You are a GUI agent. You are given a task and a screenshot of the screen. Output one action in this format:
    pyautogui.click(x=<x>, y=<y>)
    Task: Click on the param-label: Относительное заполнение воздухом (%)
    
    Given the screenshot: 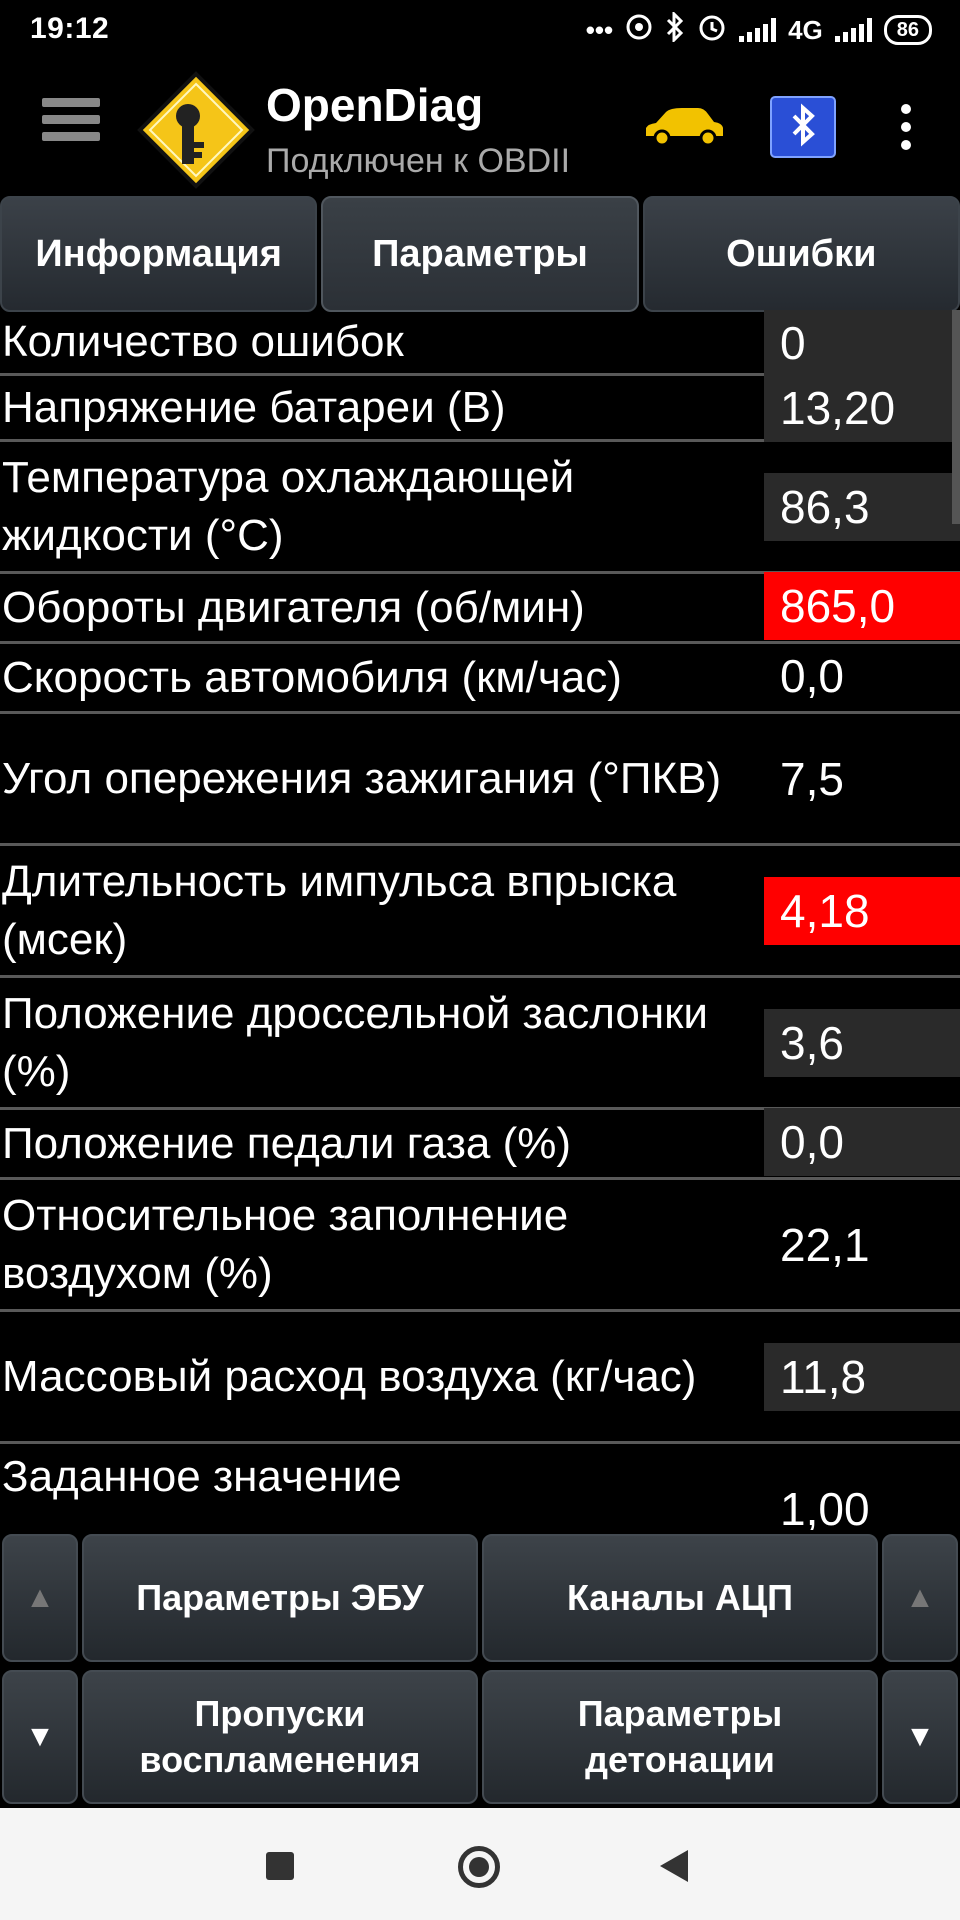 What is the action you would take?
    pyautogui.click(x=285, y=1244)
    